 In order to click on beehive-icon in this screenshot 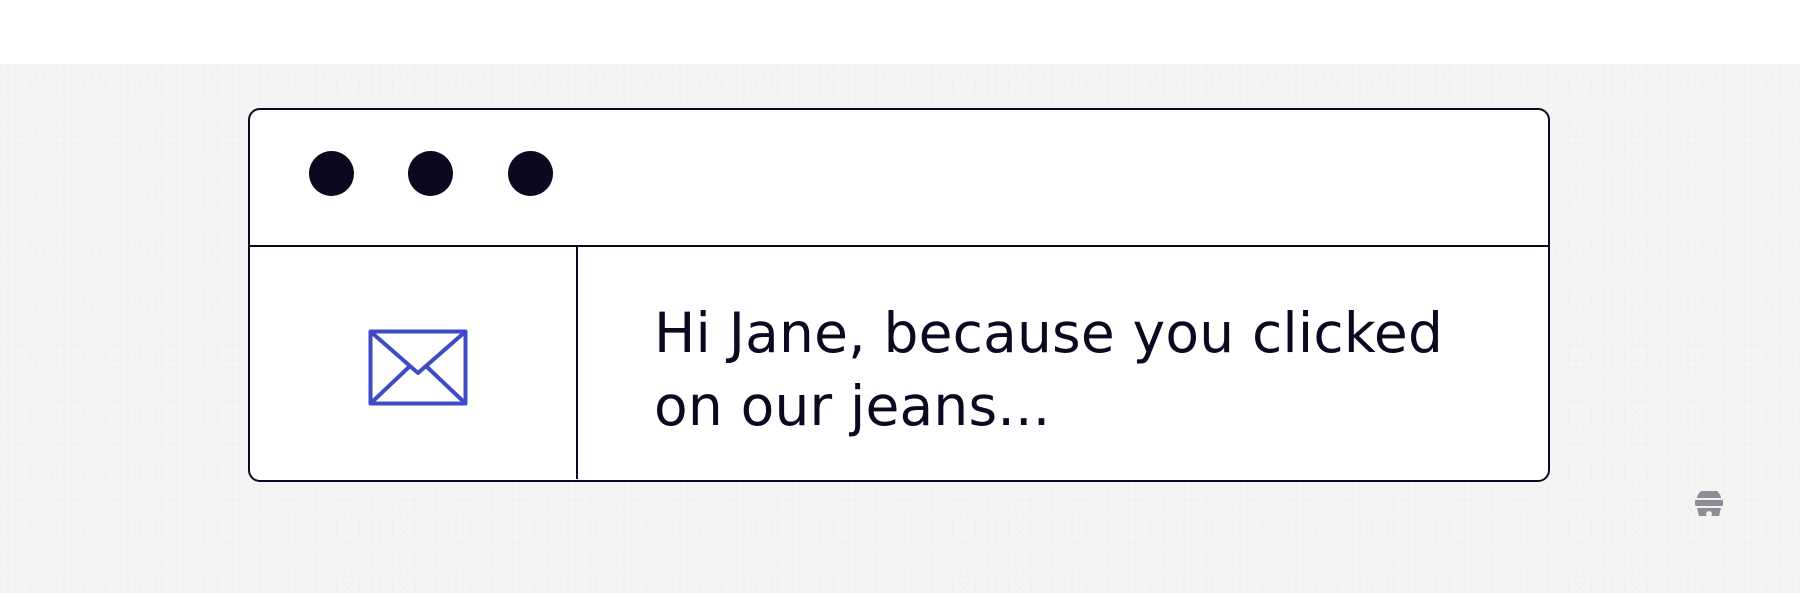, I will do `click(1709, 504)`.